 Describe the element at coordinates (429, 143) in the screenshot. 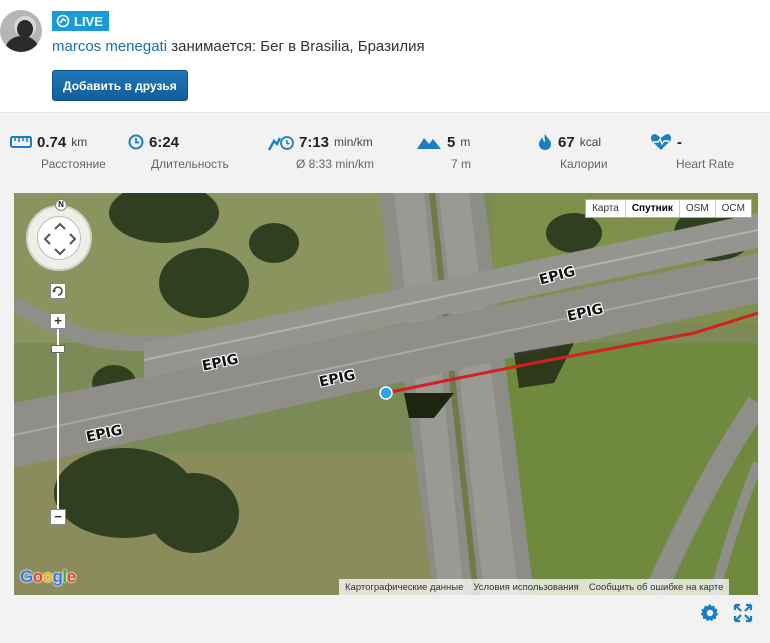

I see `mountain-icon` at that location.